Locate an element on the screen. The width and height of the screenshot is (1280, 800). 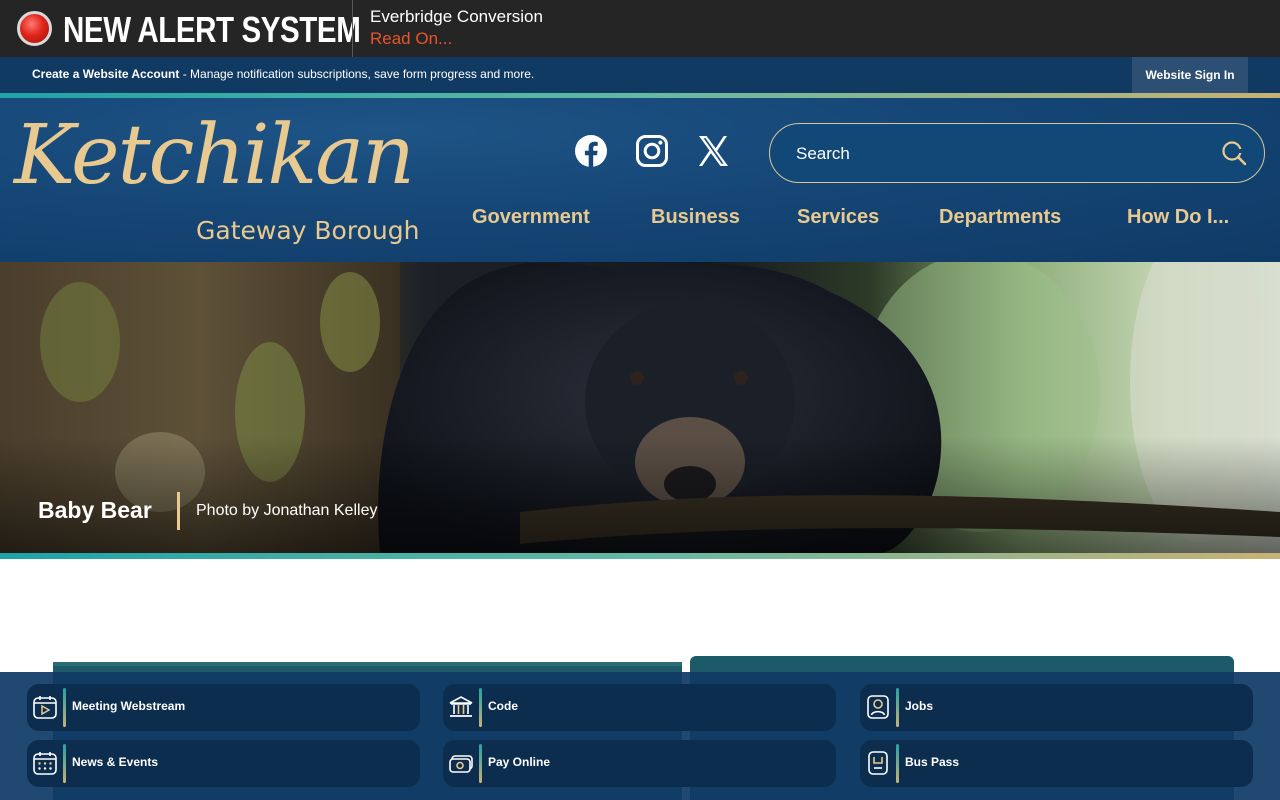
nav-departments: Departments is located at coordinates (1000, 217).